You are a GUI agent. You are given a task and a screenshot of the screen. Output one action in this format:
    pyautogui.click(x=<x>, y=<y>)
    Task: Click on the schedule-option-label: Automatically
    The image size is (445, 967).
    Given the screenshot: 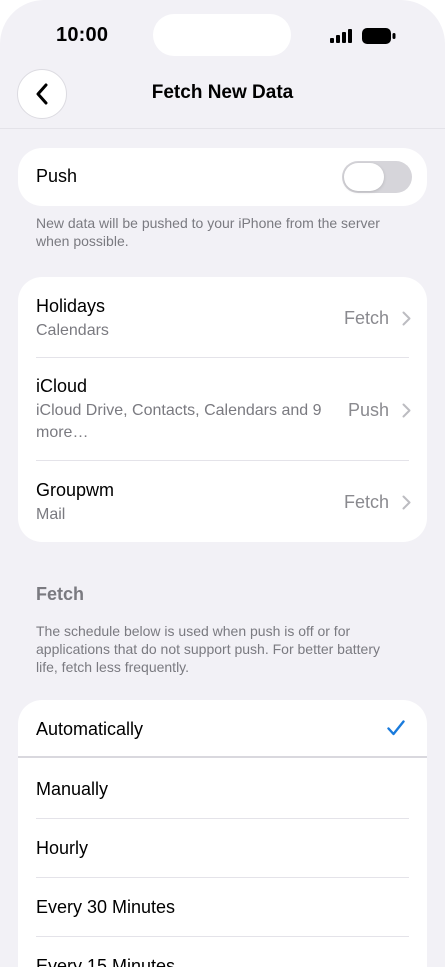 What is the action you would take?
    pyautogui.click(x=90, y=729)
    